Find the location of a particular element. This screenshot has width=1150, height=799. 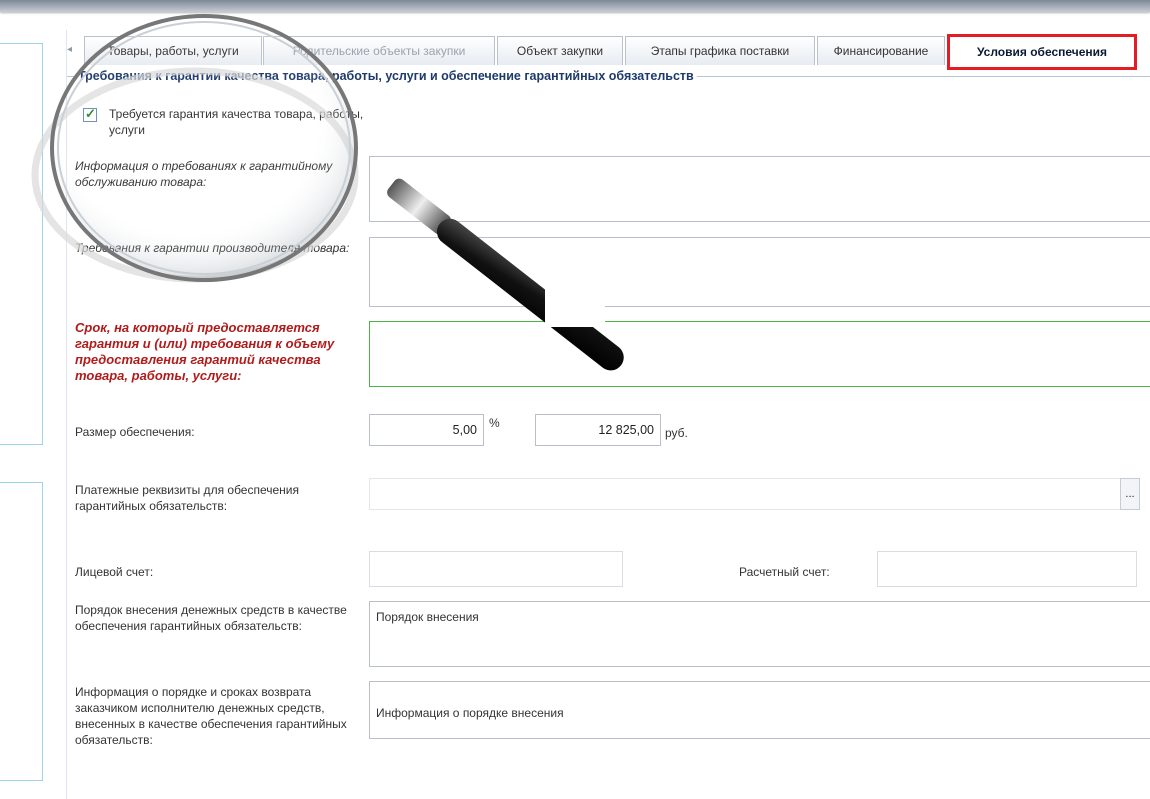

security-amount-input: 12 825,00 is located at coordinates (598, 430).